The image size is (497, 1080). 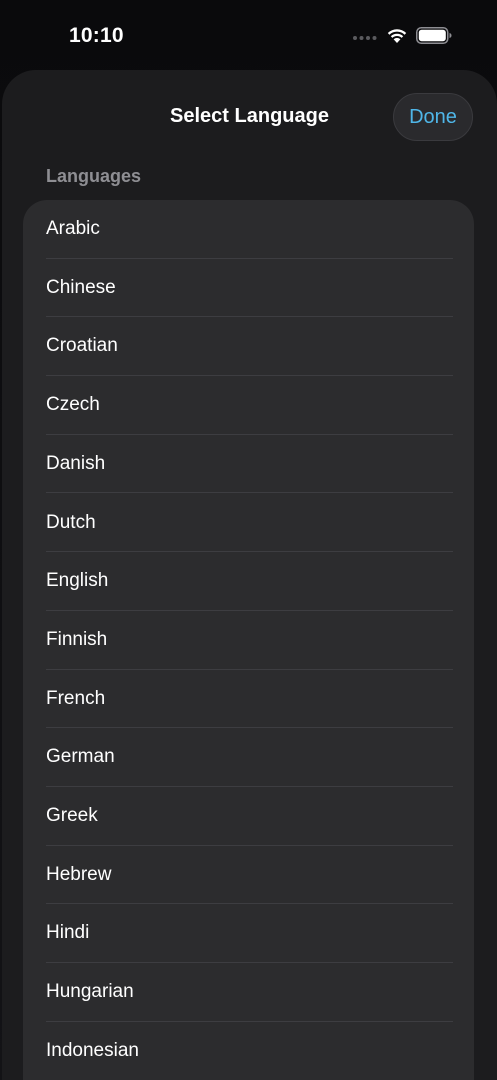 What do you see at coordinates (96, 35) in the screenshot?
I see `status-time: 10:10` at bounding box center [96, 35].